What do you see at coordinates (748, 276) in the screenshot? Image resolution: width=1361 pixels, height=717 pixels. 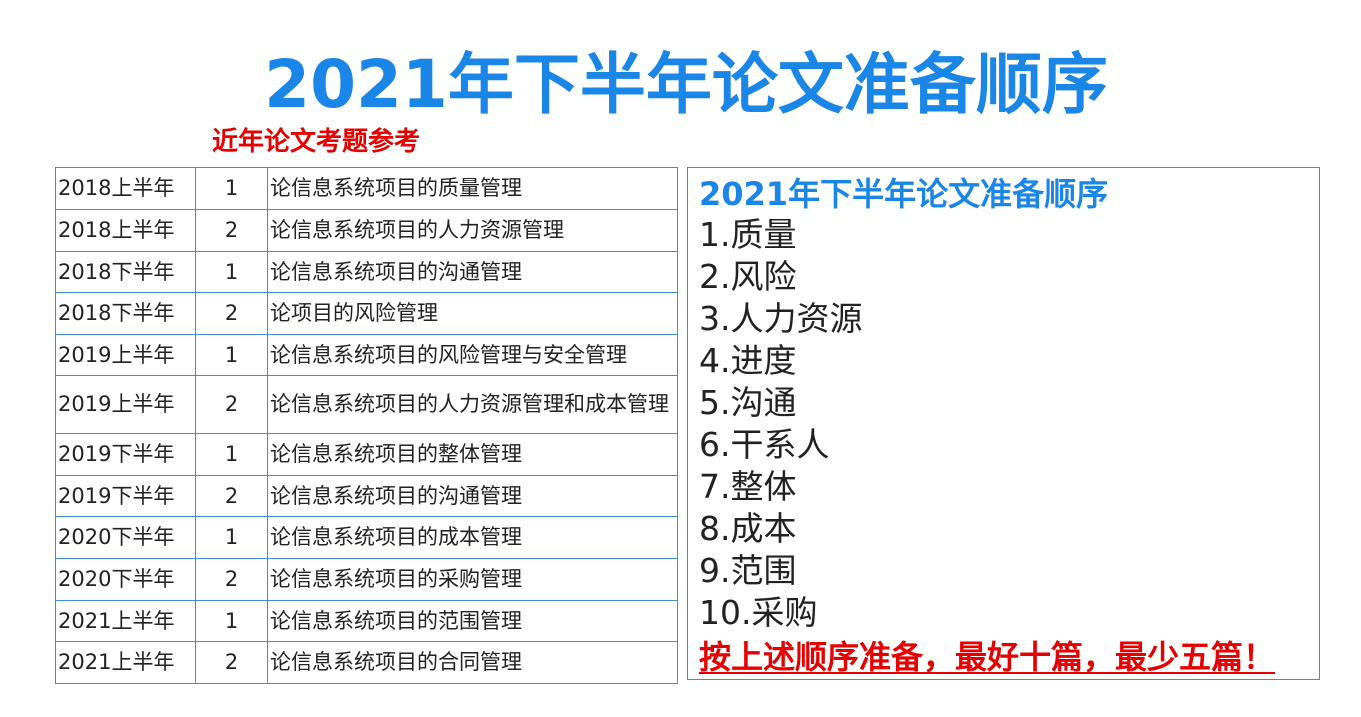 I see `order-item: 2.风险` at bounding box center [748, 276].